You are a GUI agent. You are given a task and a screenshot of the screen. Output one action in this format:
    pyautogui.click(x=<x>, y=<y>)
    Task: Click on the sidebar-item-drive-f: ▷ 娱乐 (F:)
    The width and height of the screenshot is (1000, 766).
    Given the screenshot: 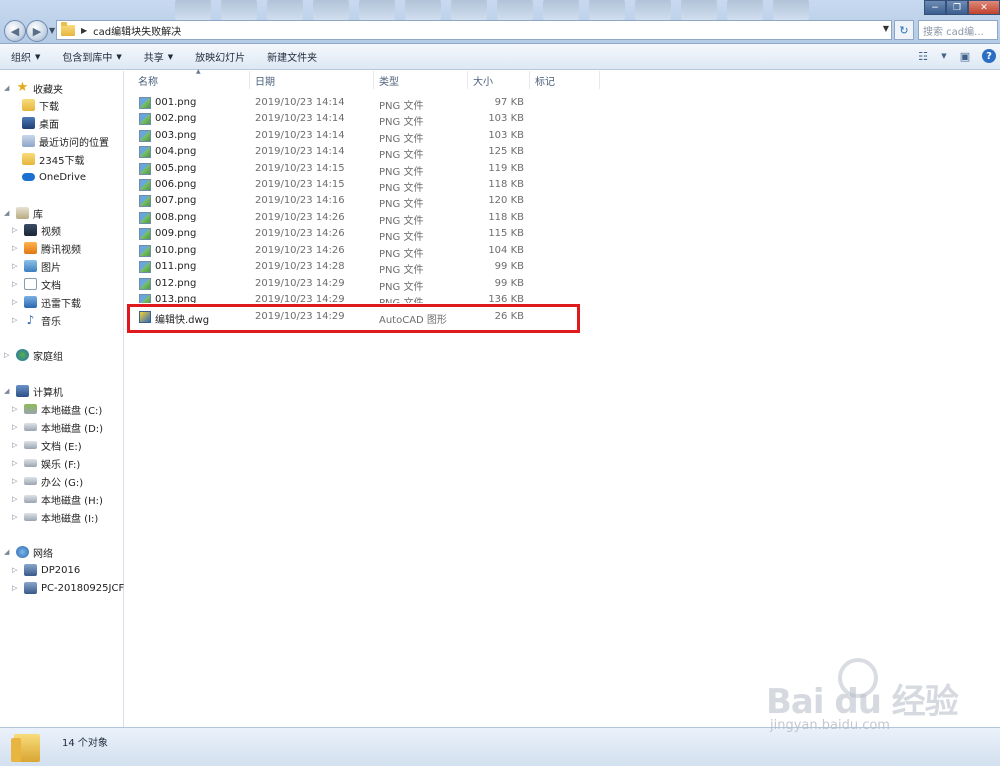 What is the action you would take?
    pyautogui.click(x=46, y=463)
    